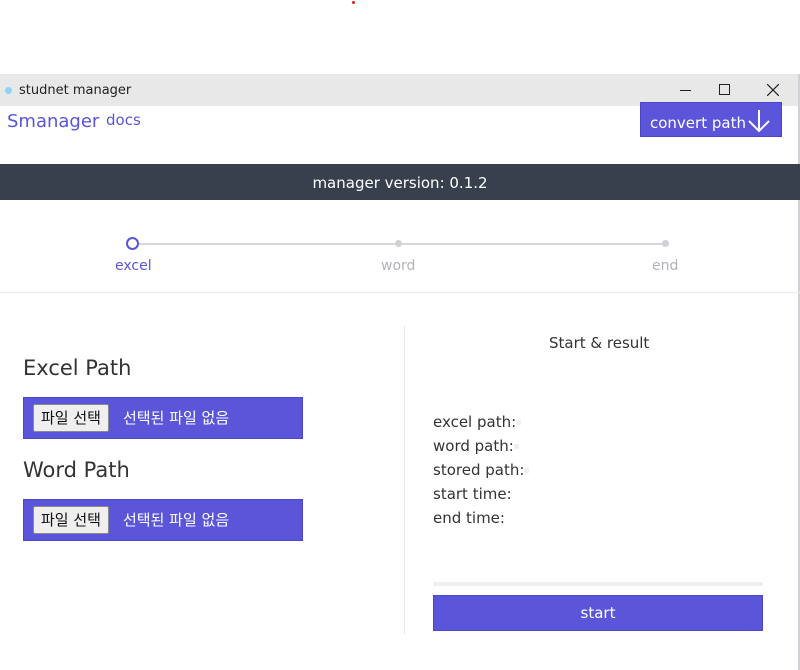 This screenshot has width=800, height=670. I want to click on step-label-excel: excel, so click(133, 266).